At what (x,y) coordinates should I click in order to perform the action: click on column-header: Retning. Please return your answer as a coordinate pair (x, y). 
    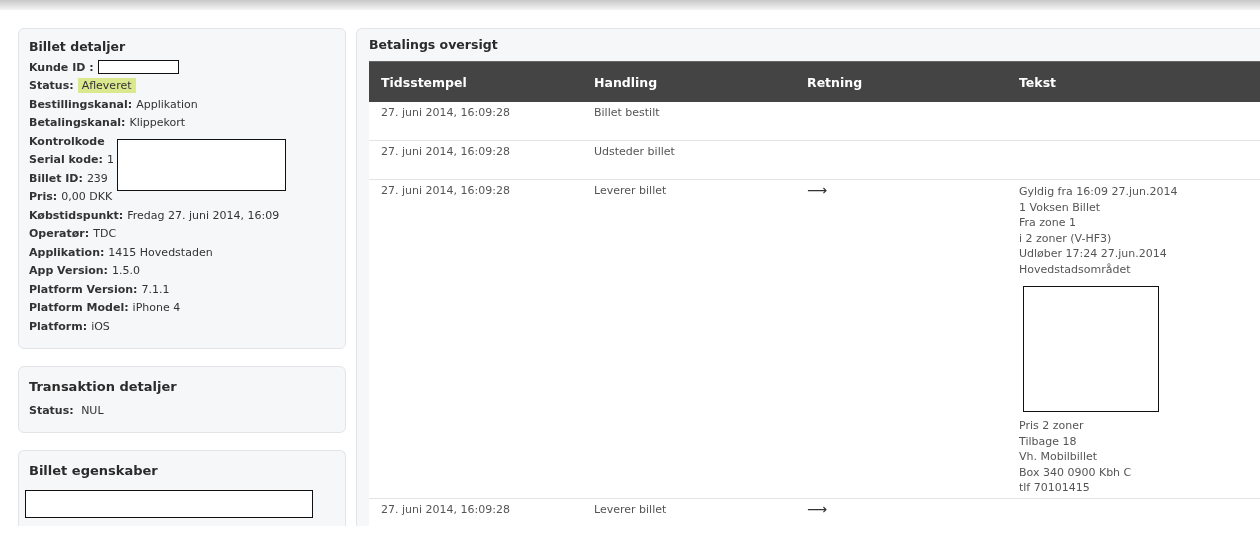
    Looking at the image, I should click on (835, 82).